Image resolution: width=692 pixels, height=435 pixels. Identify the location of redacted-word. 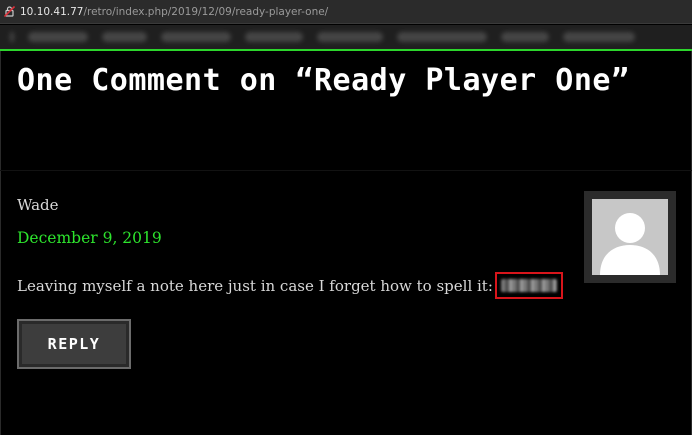
(528, 285).